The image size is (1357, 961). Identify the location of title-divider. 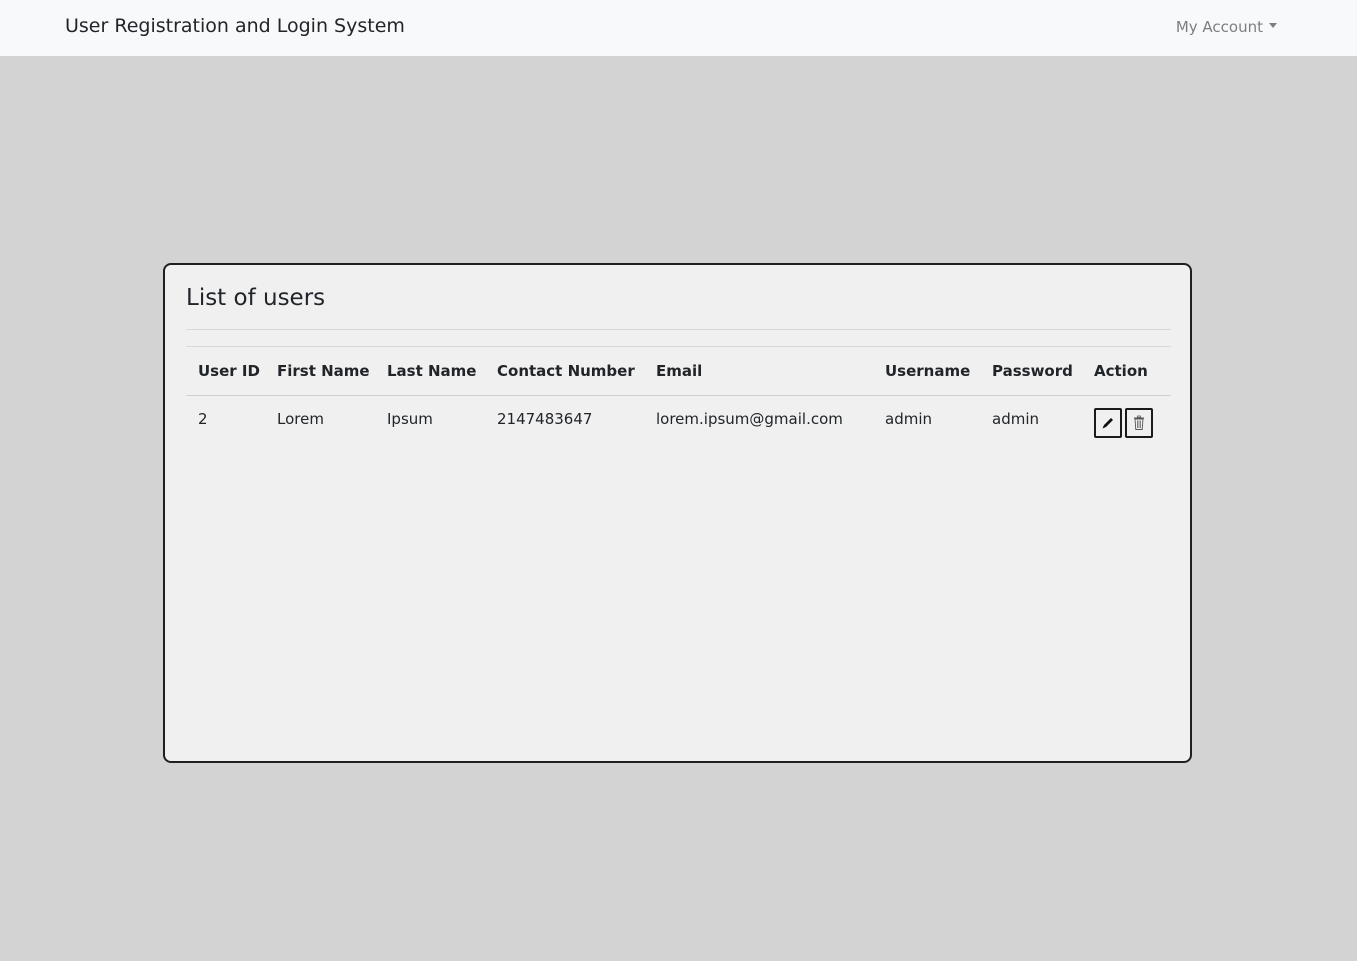
(678, 329).